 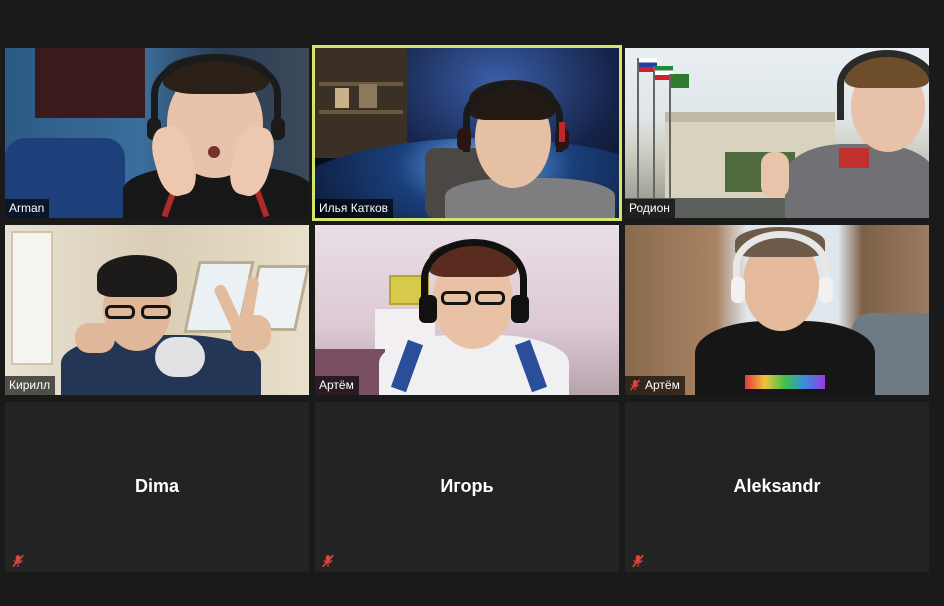 I want to click on participant-name-label: Кирилл, so click(x=30, y=385).